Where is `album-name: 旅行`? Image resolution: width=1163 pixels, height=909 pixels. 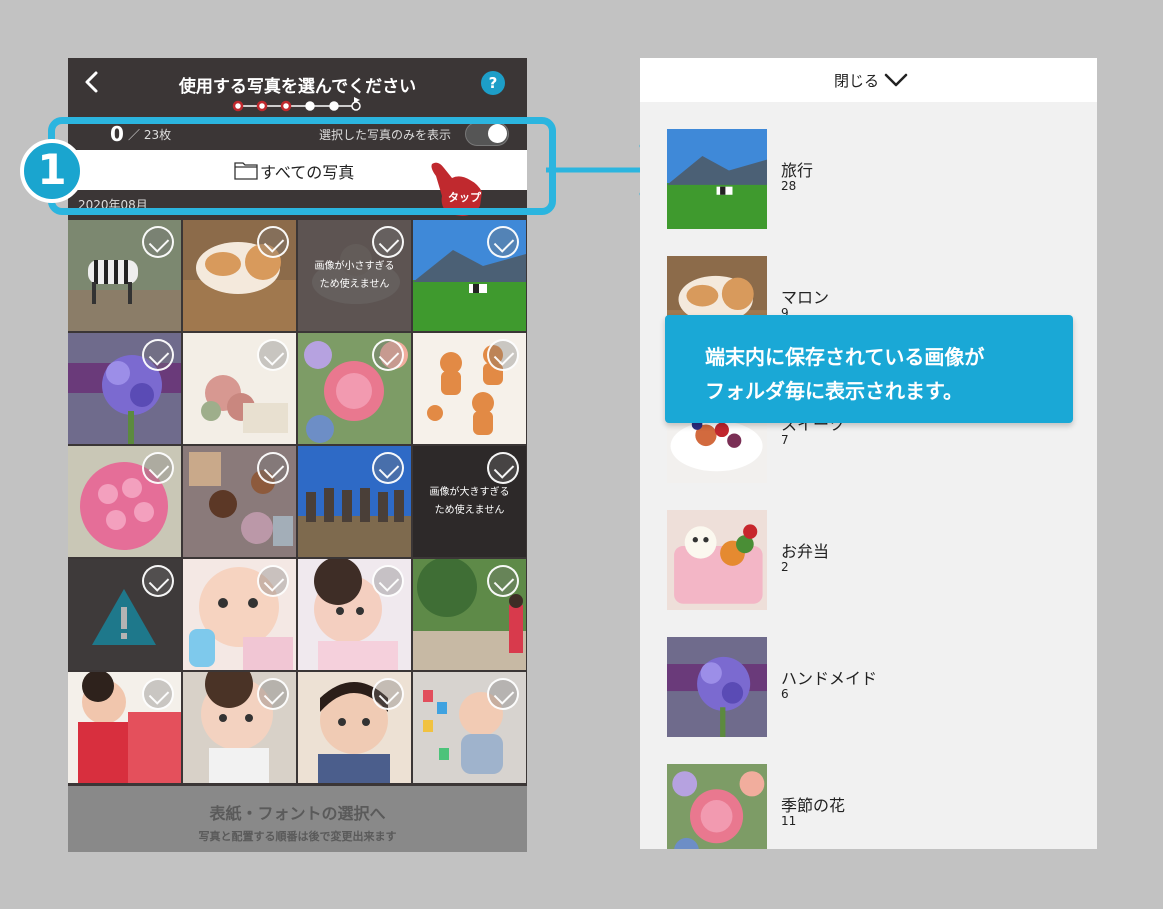
album-name: 旅行 is located at coordinates (797, 170).